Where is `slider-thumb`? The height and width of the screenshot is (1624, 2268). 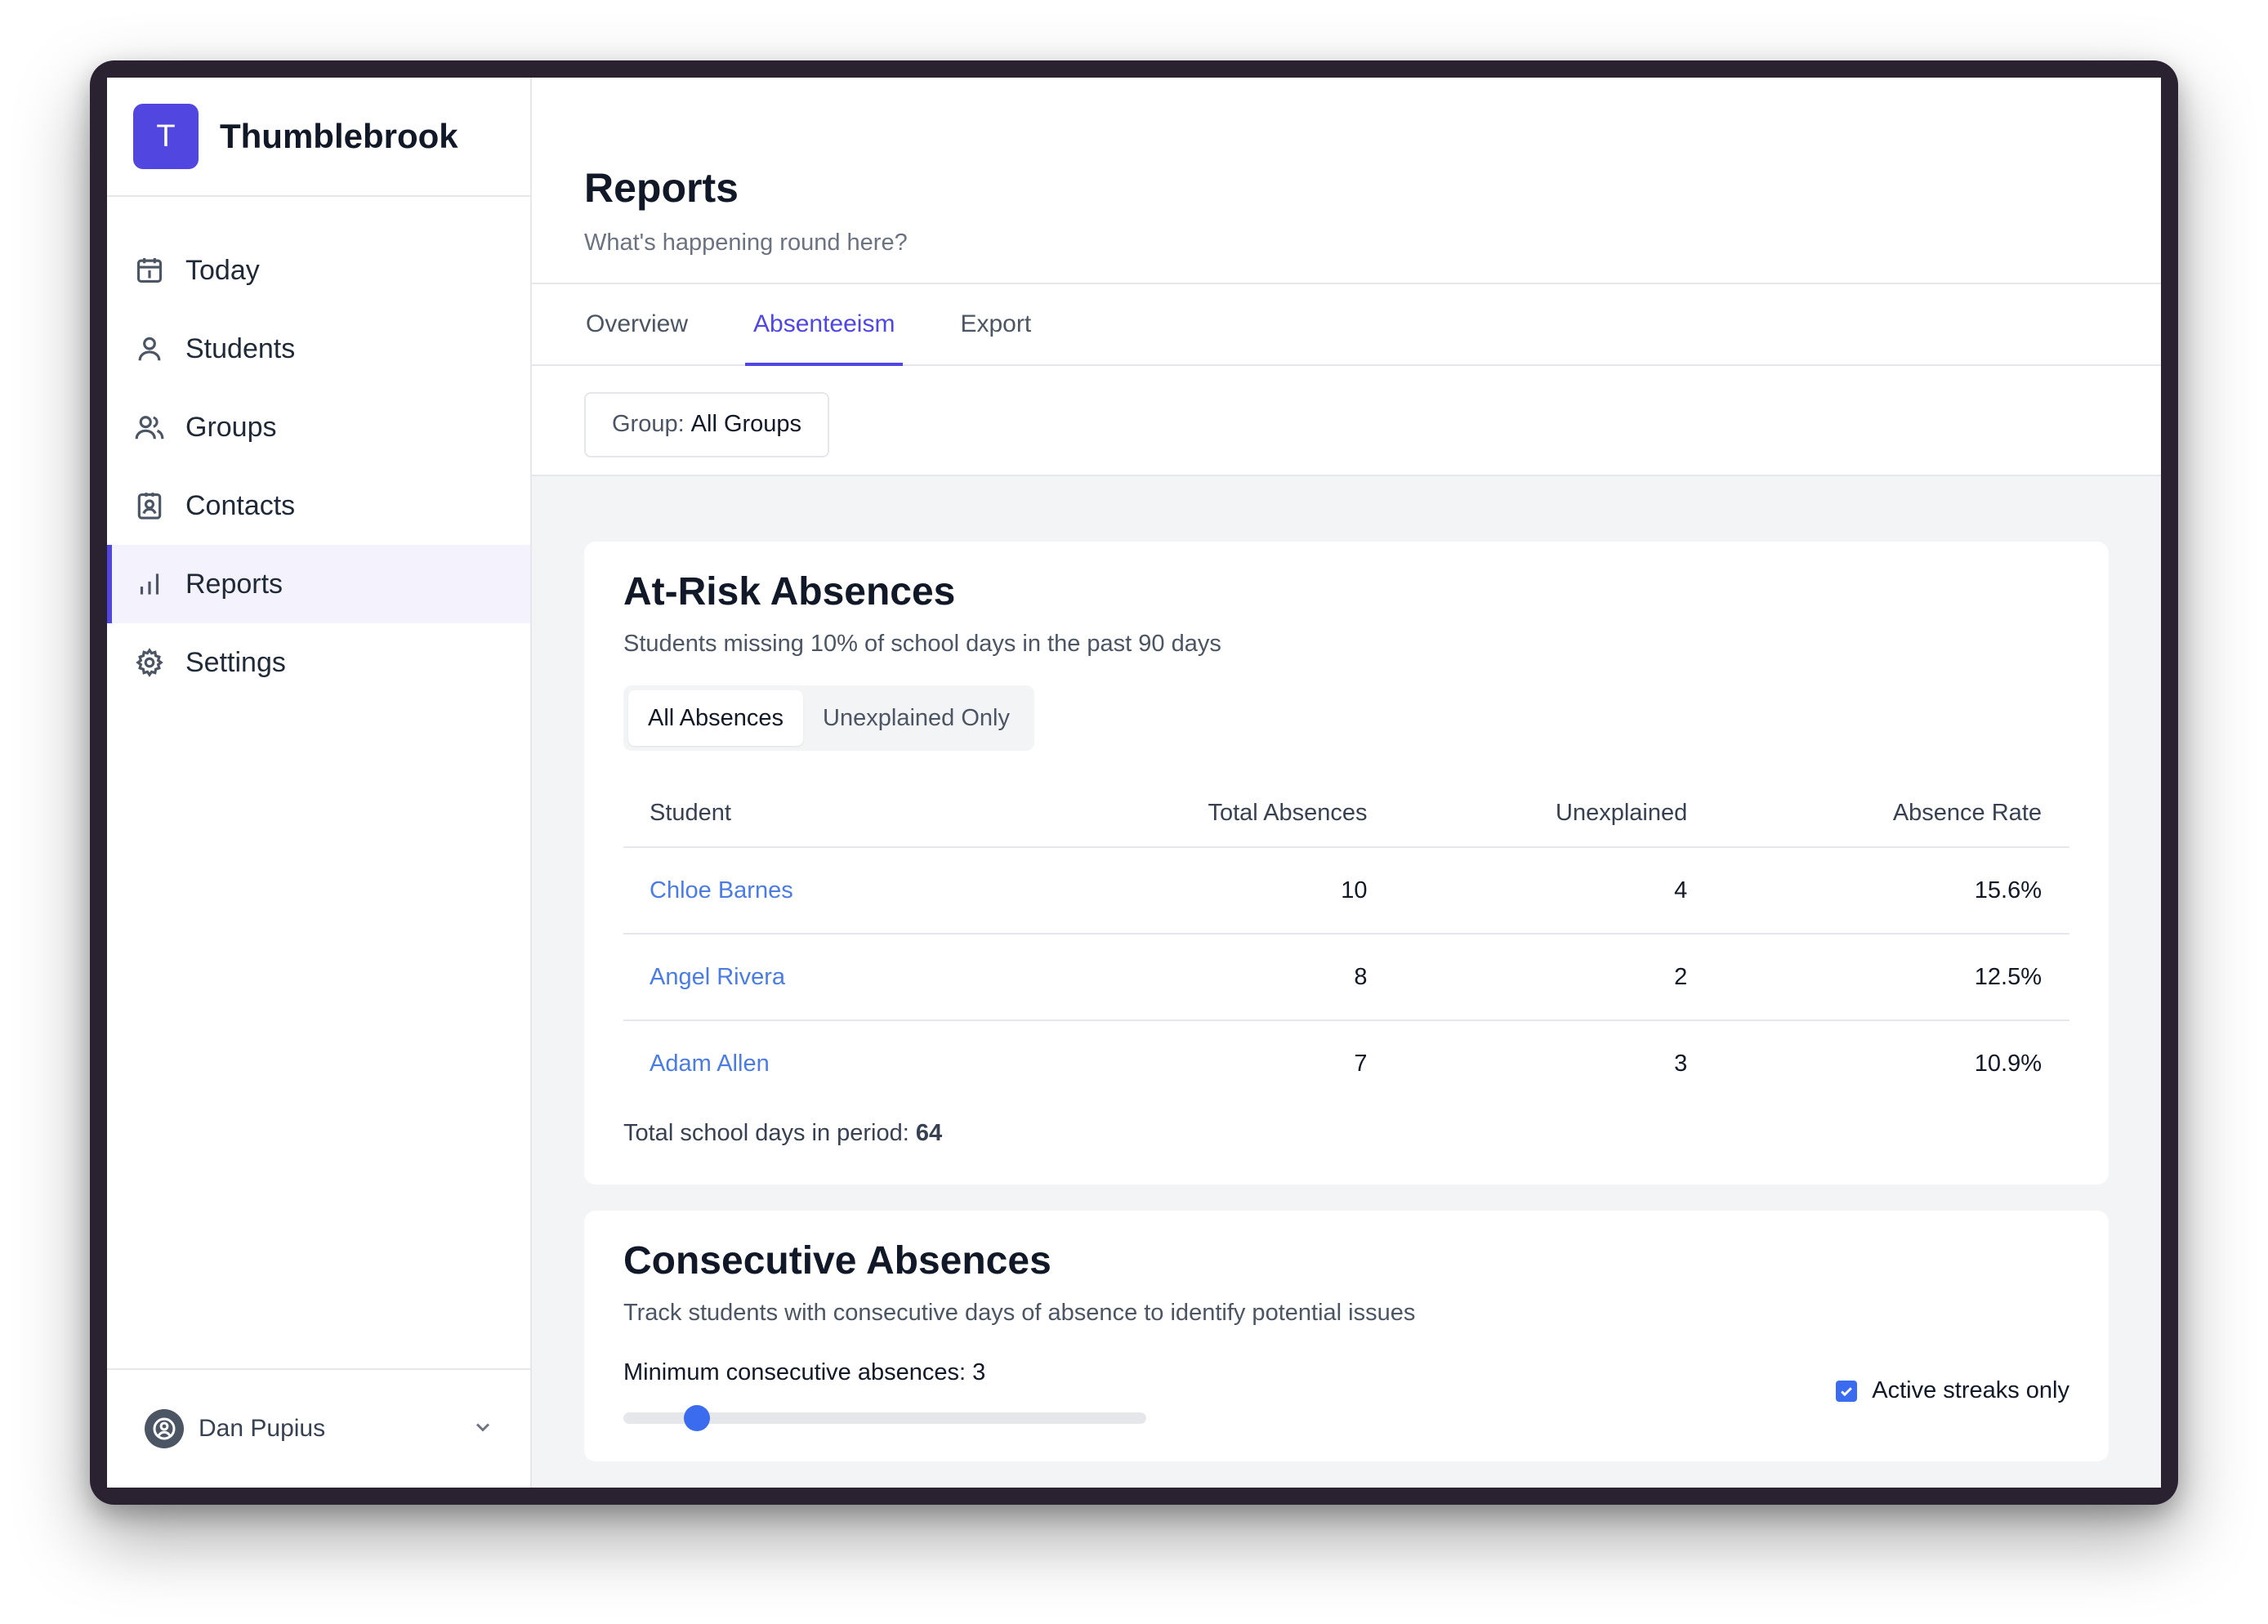 slider-thumb is located at coordinates (697, 1418).